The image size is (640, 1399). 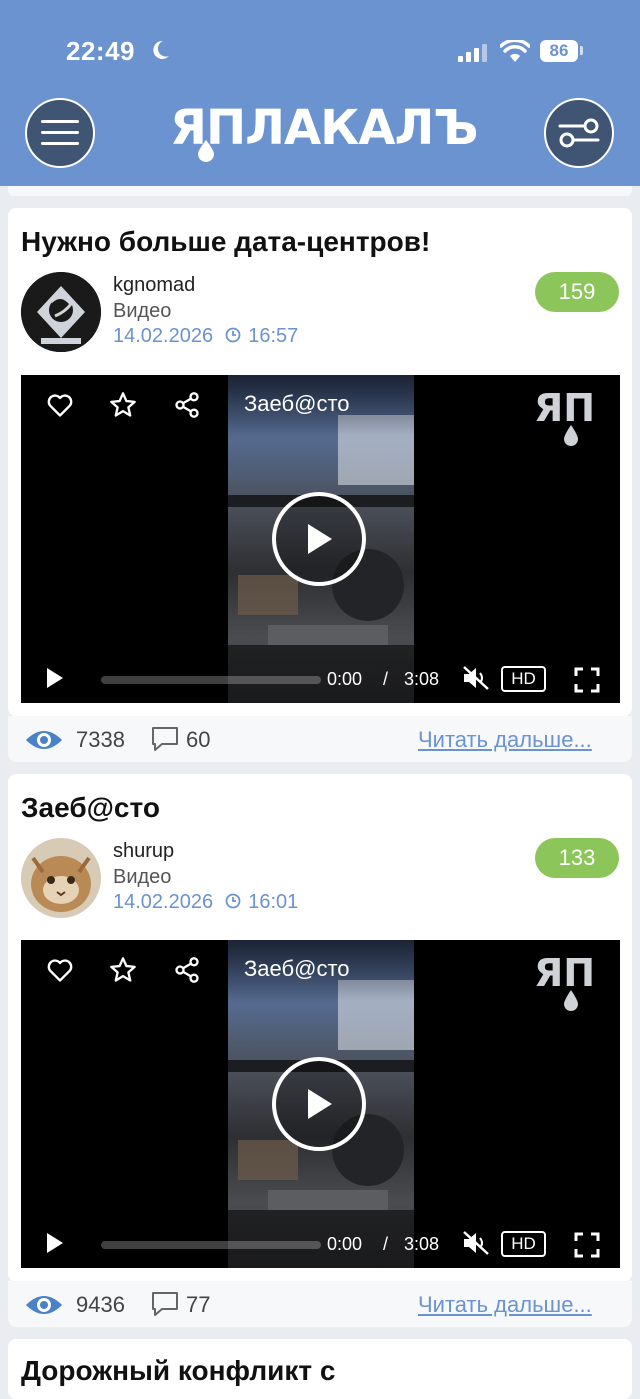 I want to click on app-header: 22:49 86 ЯПЛАКАЛЪ, so click(x=320, y=93).